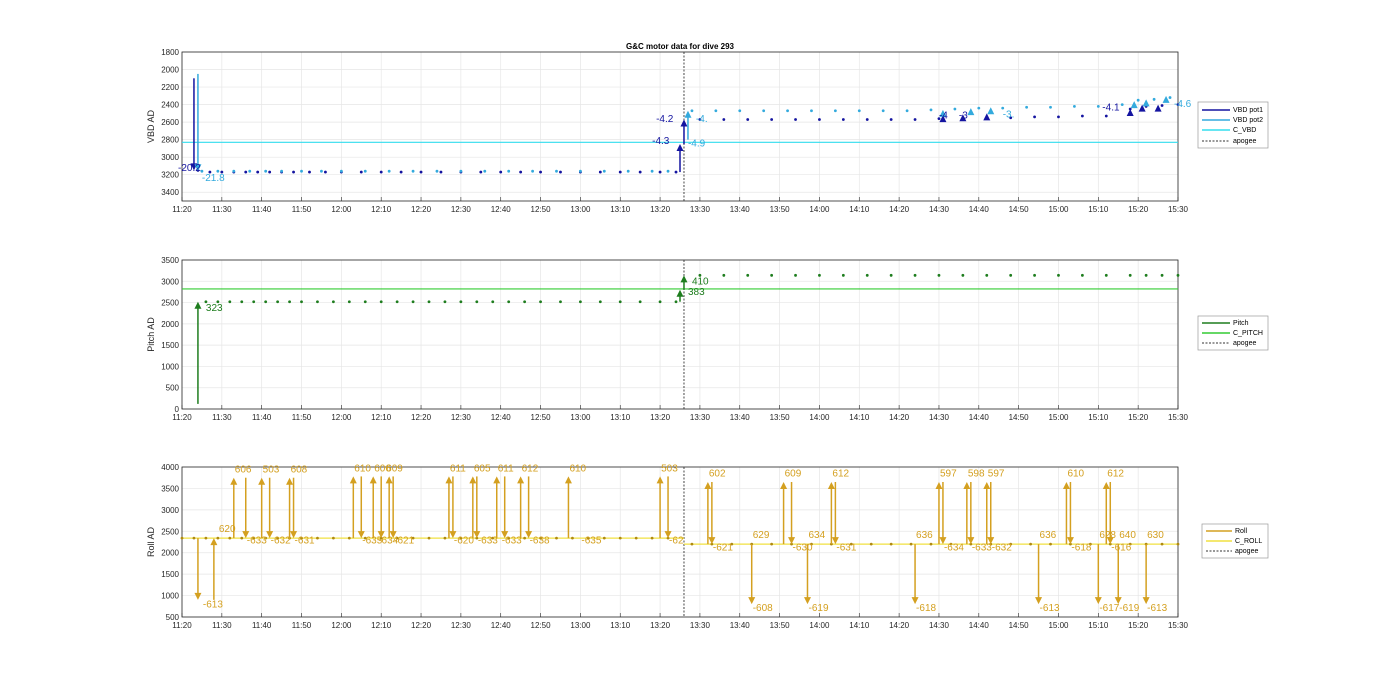 The width and height of the screenshot is (1400, 693). Describe the element at coordinates (394, 468) in the screenshot. I see `roll-data-label: 609` at that location.